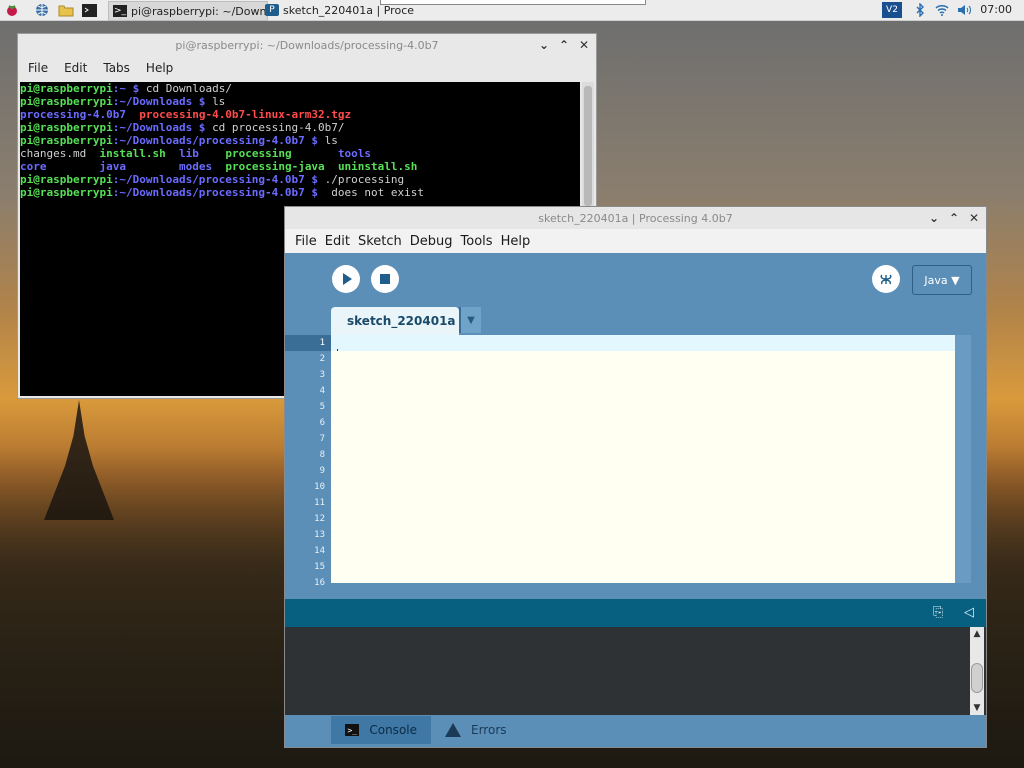 The image size is (1024, 768). I want to click on line-number: 1, so click(308, 343).